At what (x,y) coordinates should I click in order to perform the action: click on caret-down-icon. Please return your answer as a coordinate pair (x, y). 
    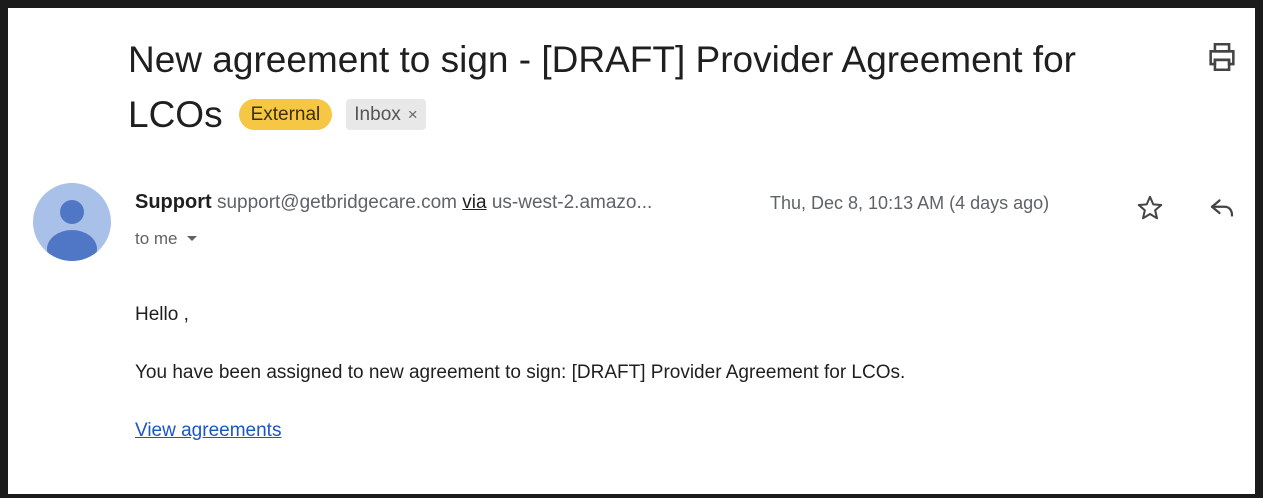
    Looking at the image, I should click on (191, 238).